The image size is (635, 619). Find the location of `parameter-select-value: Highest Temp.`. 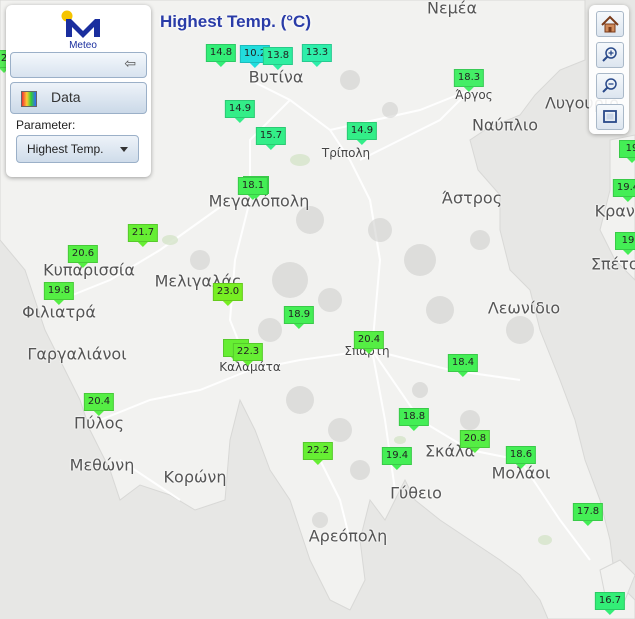

parameter-select-value: Highest Temp. is located at coordinates (65, 149).